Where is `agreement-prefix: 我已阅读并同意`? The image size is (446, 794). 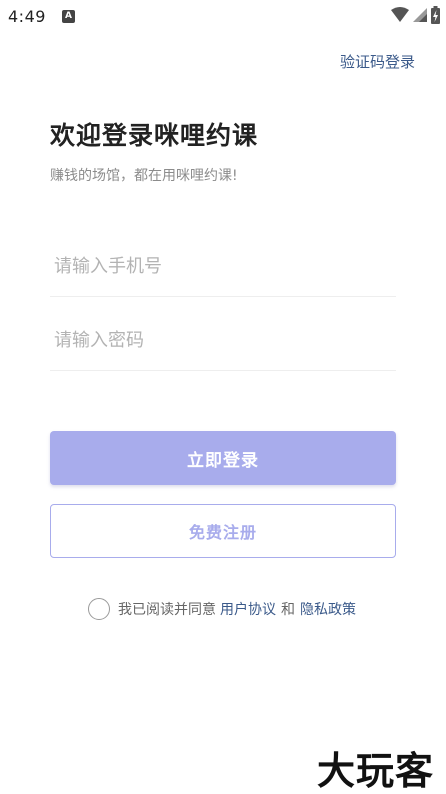
agreement-prefix: 我已阅读并同意 is located at coordinates (167, 610).